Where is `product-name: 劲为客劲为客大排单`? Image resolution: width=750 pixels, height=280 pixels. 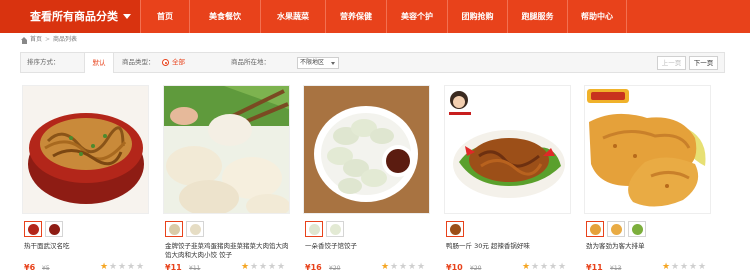 product-name: 劲为客劲为客大排单 is located at coordinates (649, 251).